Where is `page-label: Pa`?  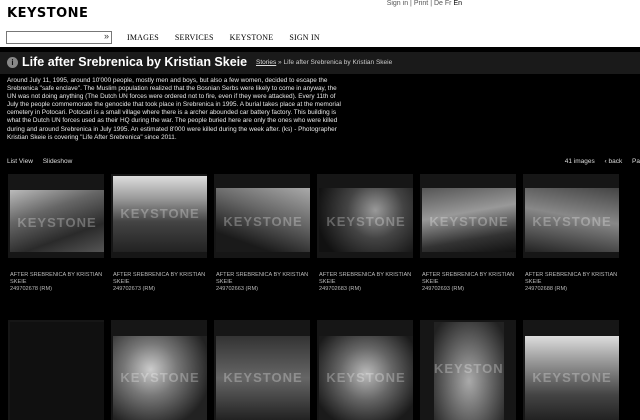
page-label: Pa is located at coordinates (636, 161).